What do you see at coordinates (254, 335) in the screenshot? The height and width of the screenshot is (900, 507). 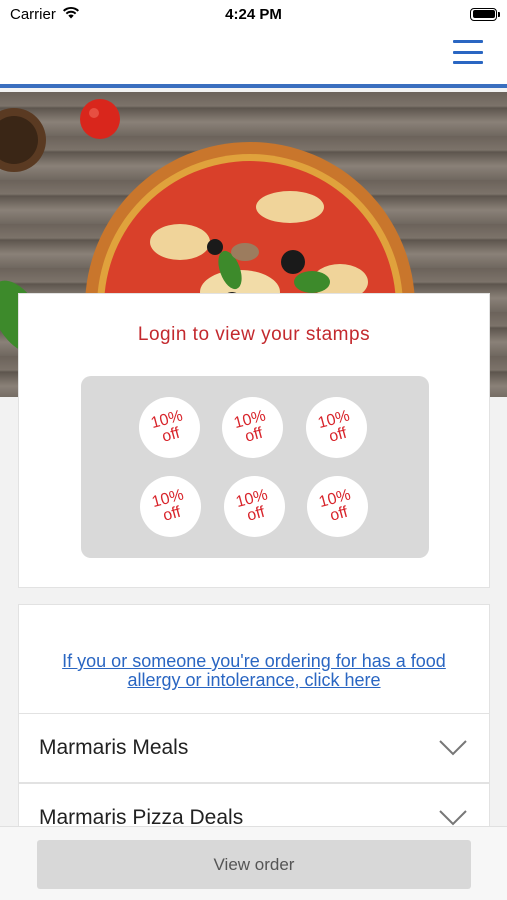 I see `stamp-card-title: Login to view your stamps` at bounding box center [254, 335].